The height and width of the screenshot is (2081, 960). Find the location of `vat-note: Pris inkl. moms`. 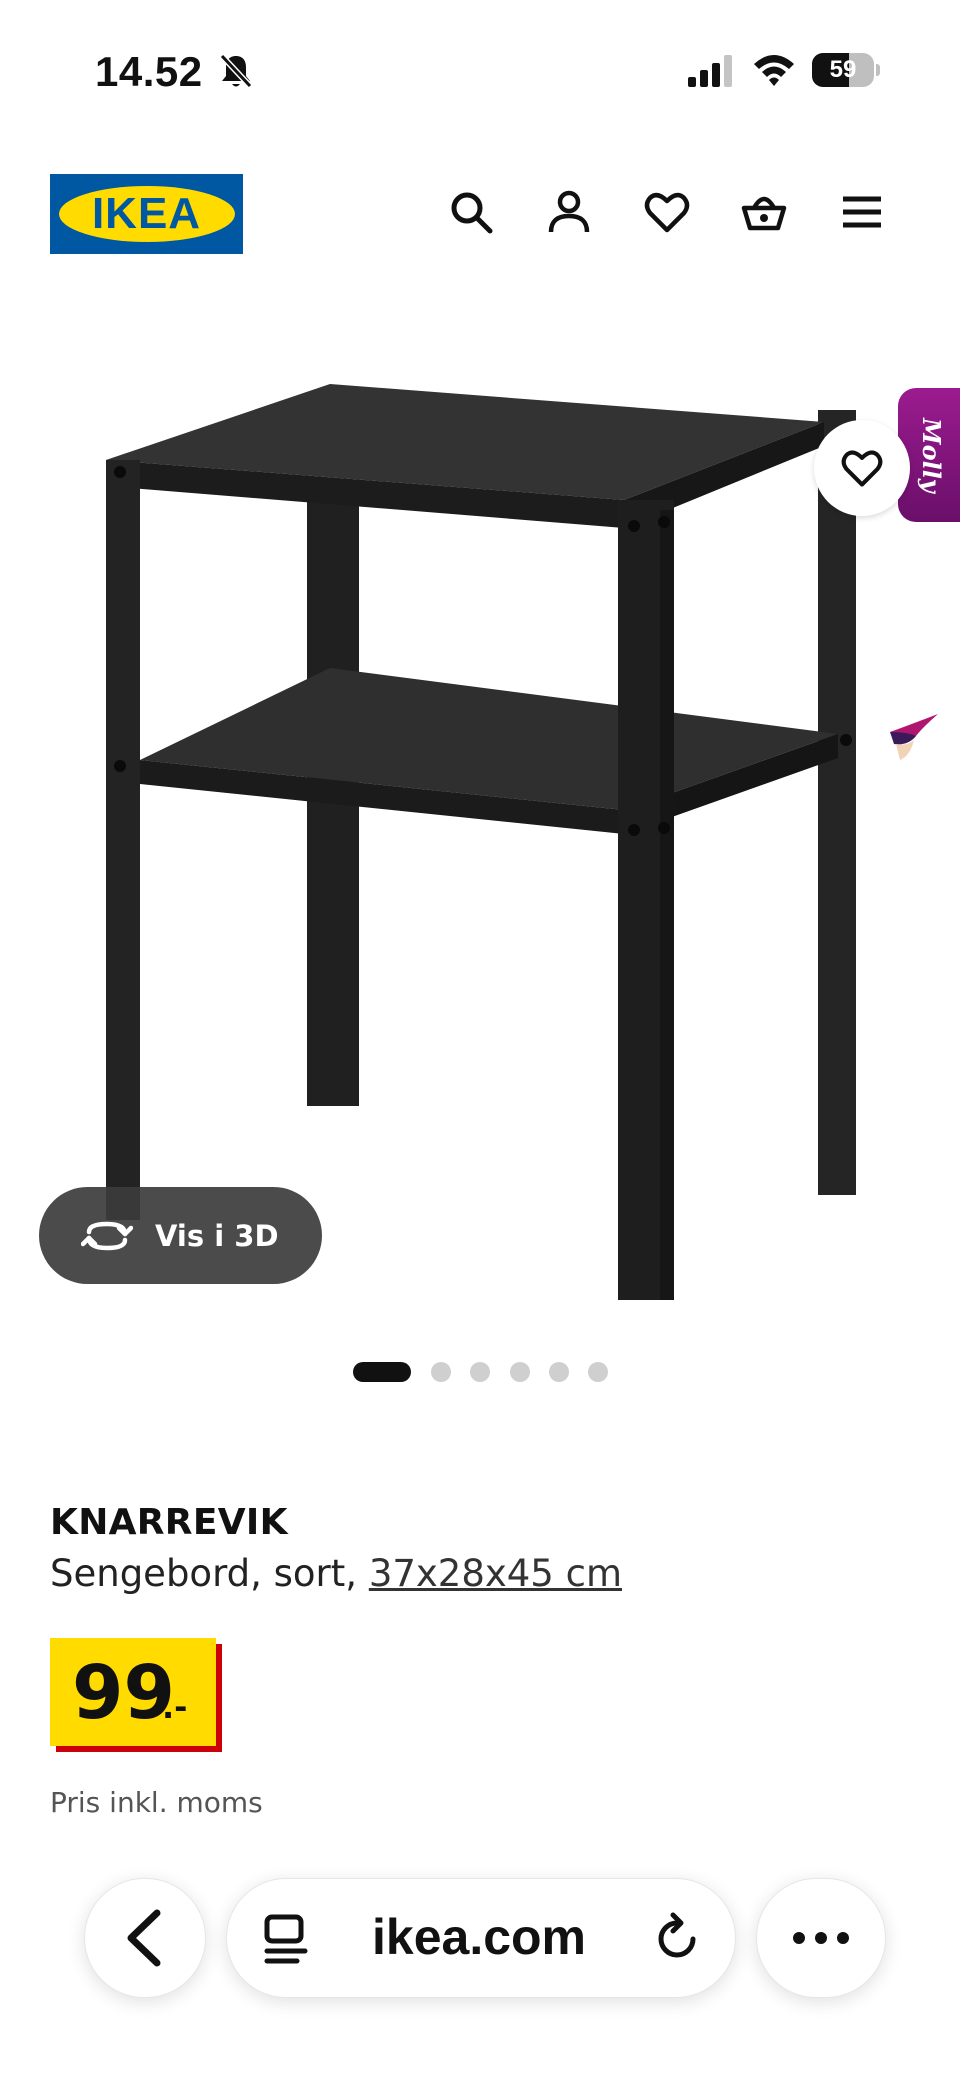

vat-note: Pris inkl. moms is located at coordinates (156, 1802).